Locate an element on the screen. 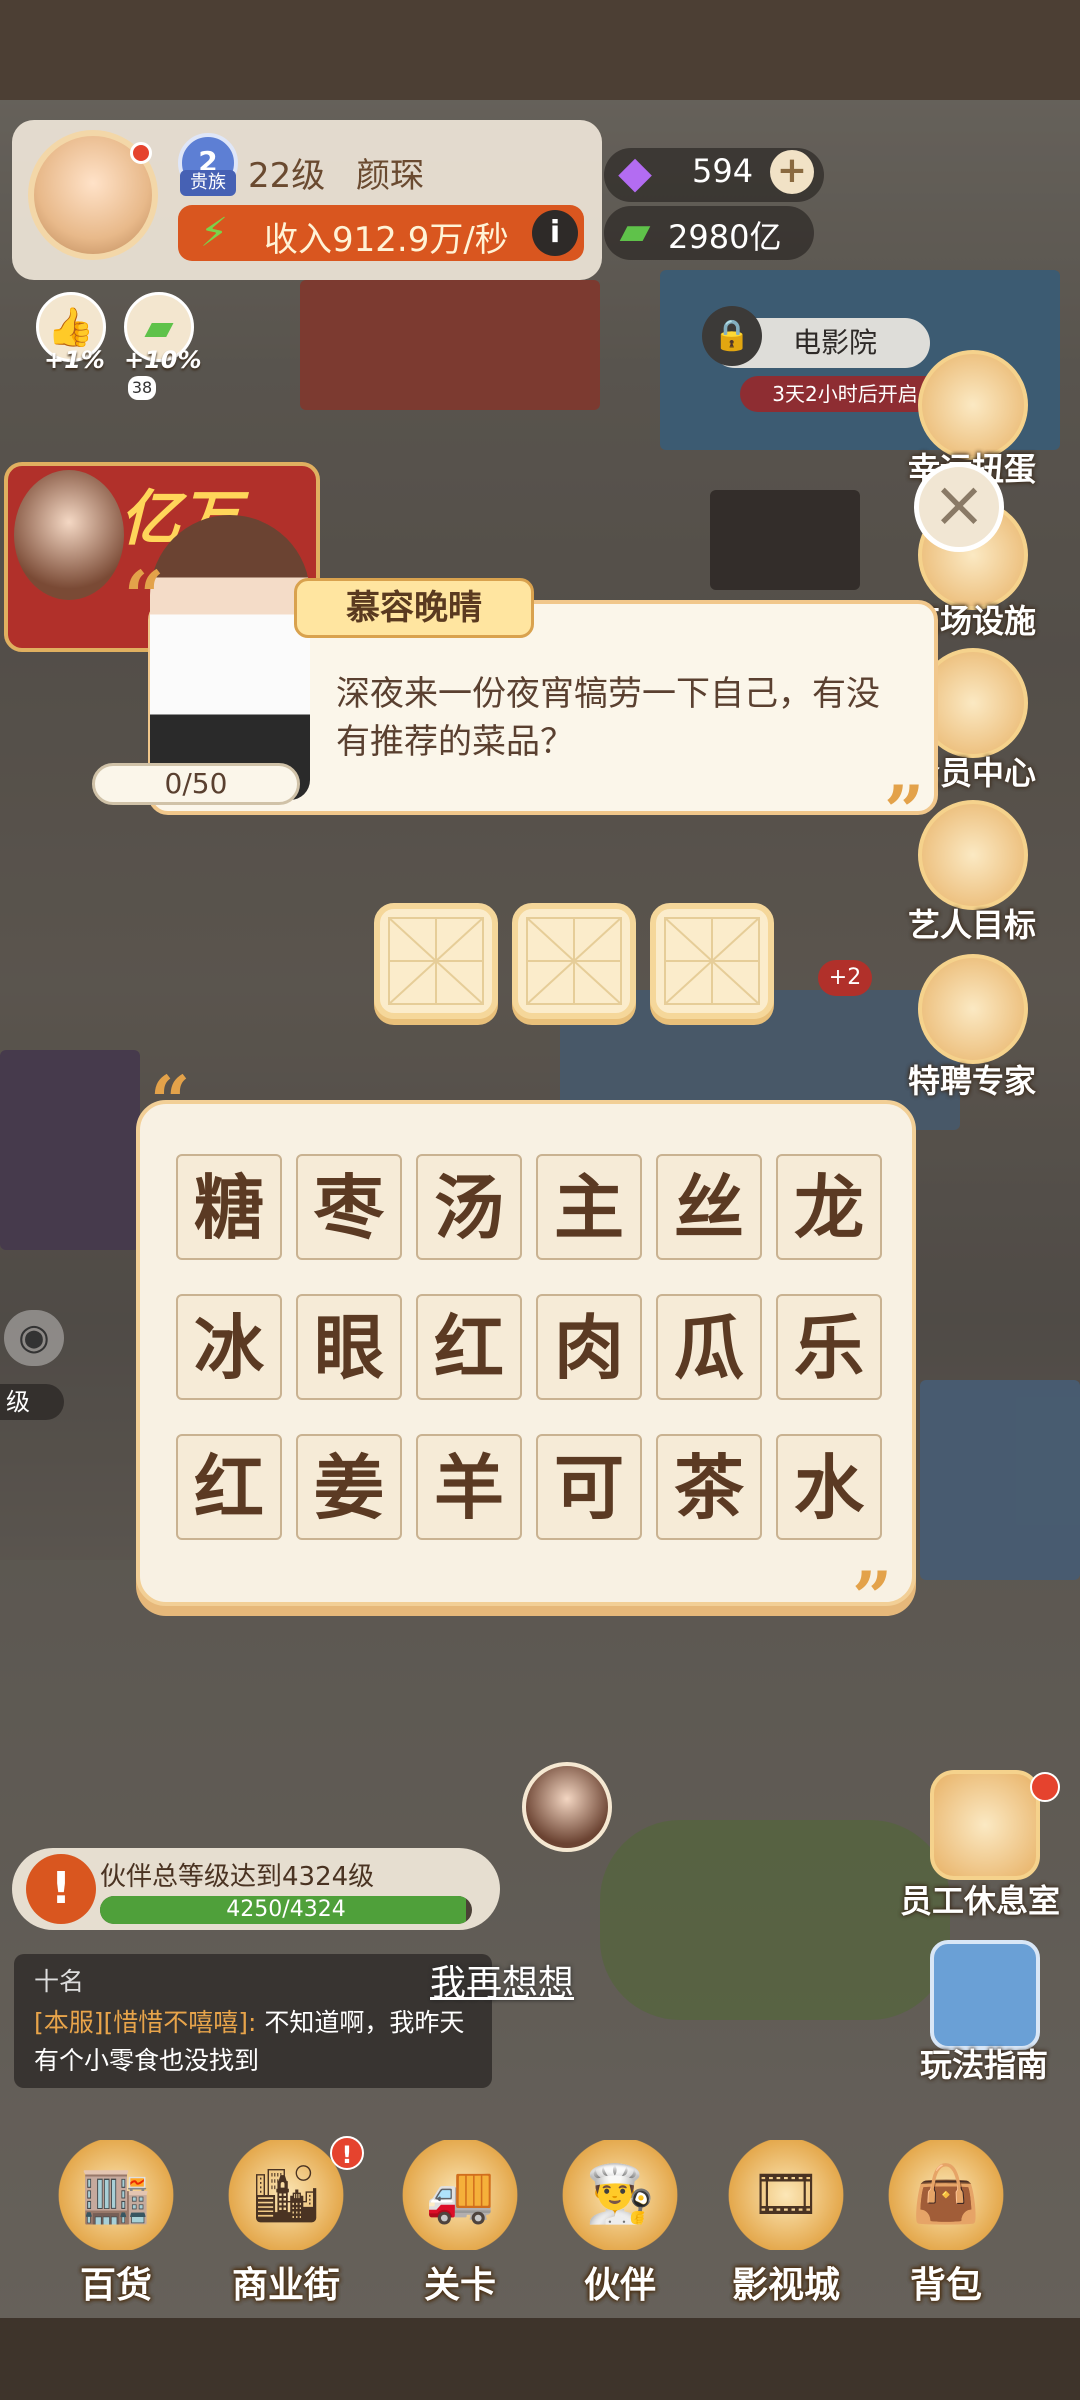 The width and height of the screenshot is (1080, 2400). chat-colon: : is located at coordinates (256, 2022).